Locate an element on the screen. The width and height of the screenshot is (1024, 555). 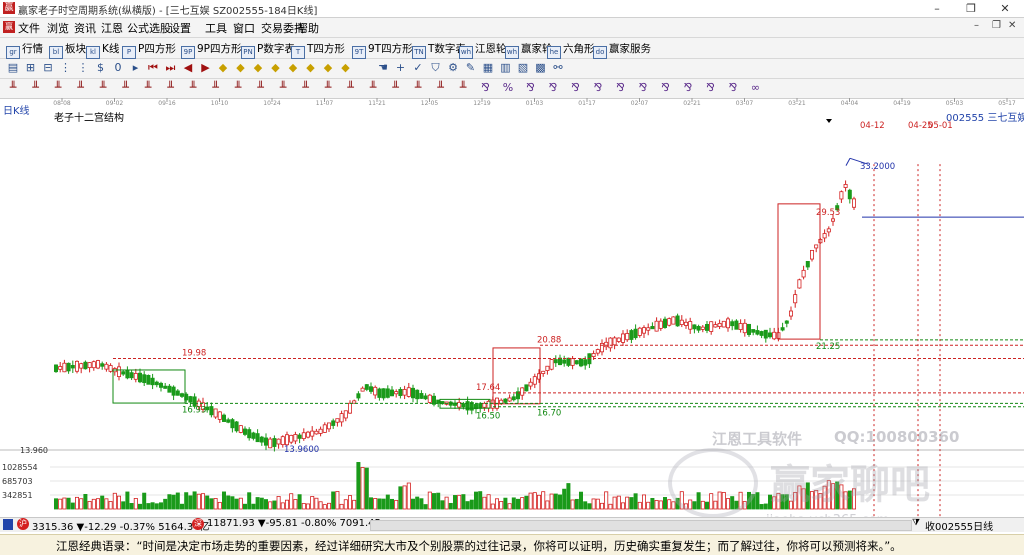
status-menu-icon is located at coordinates (8, 524).